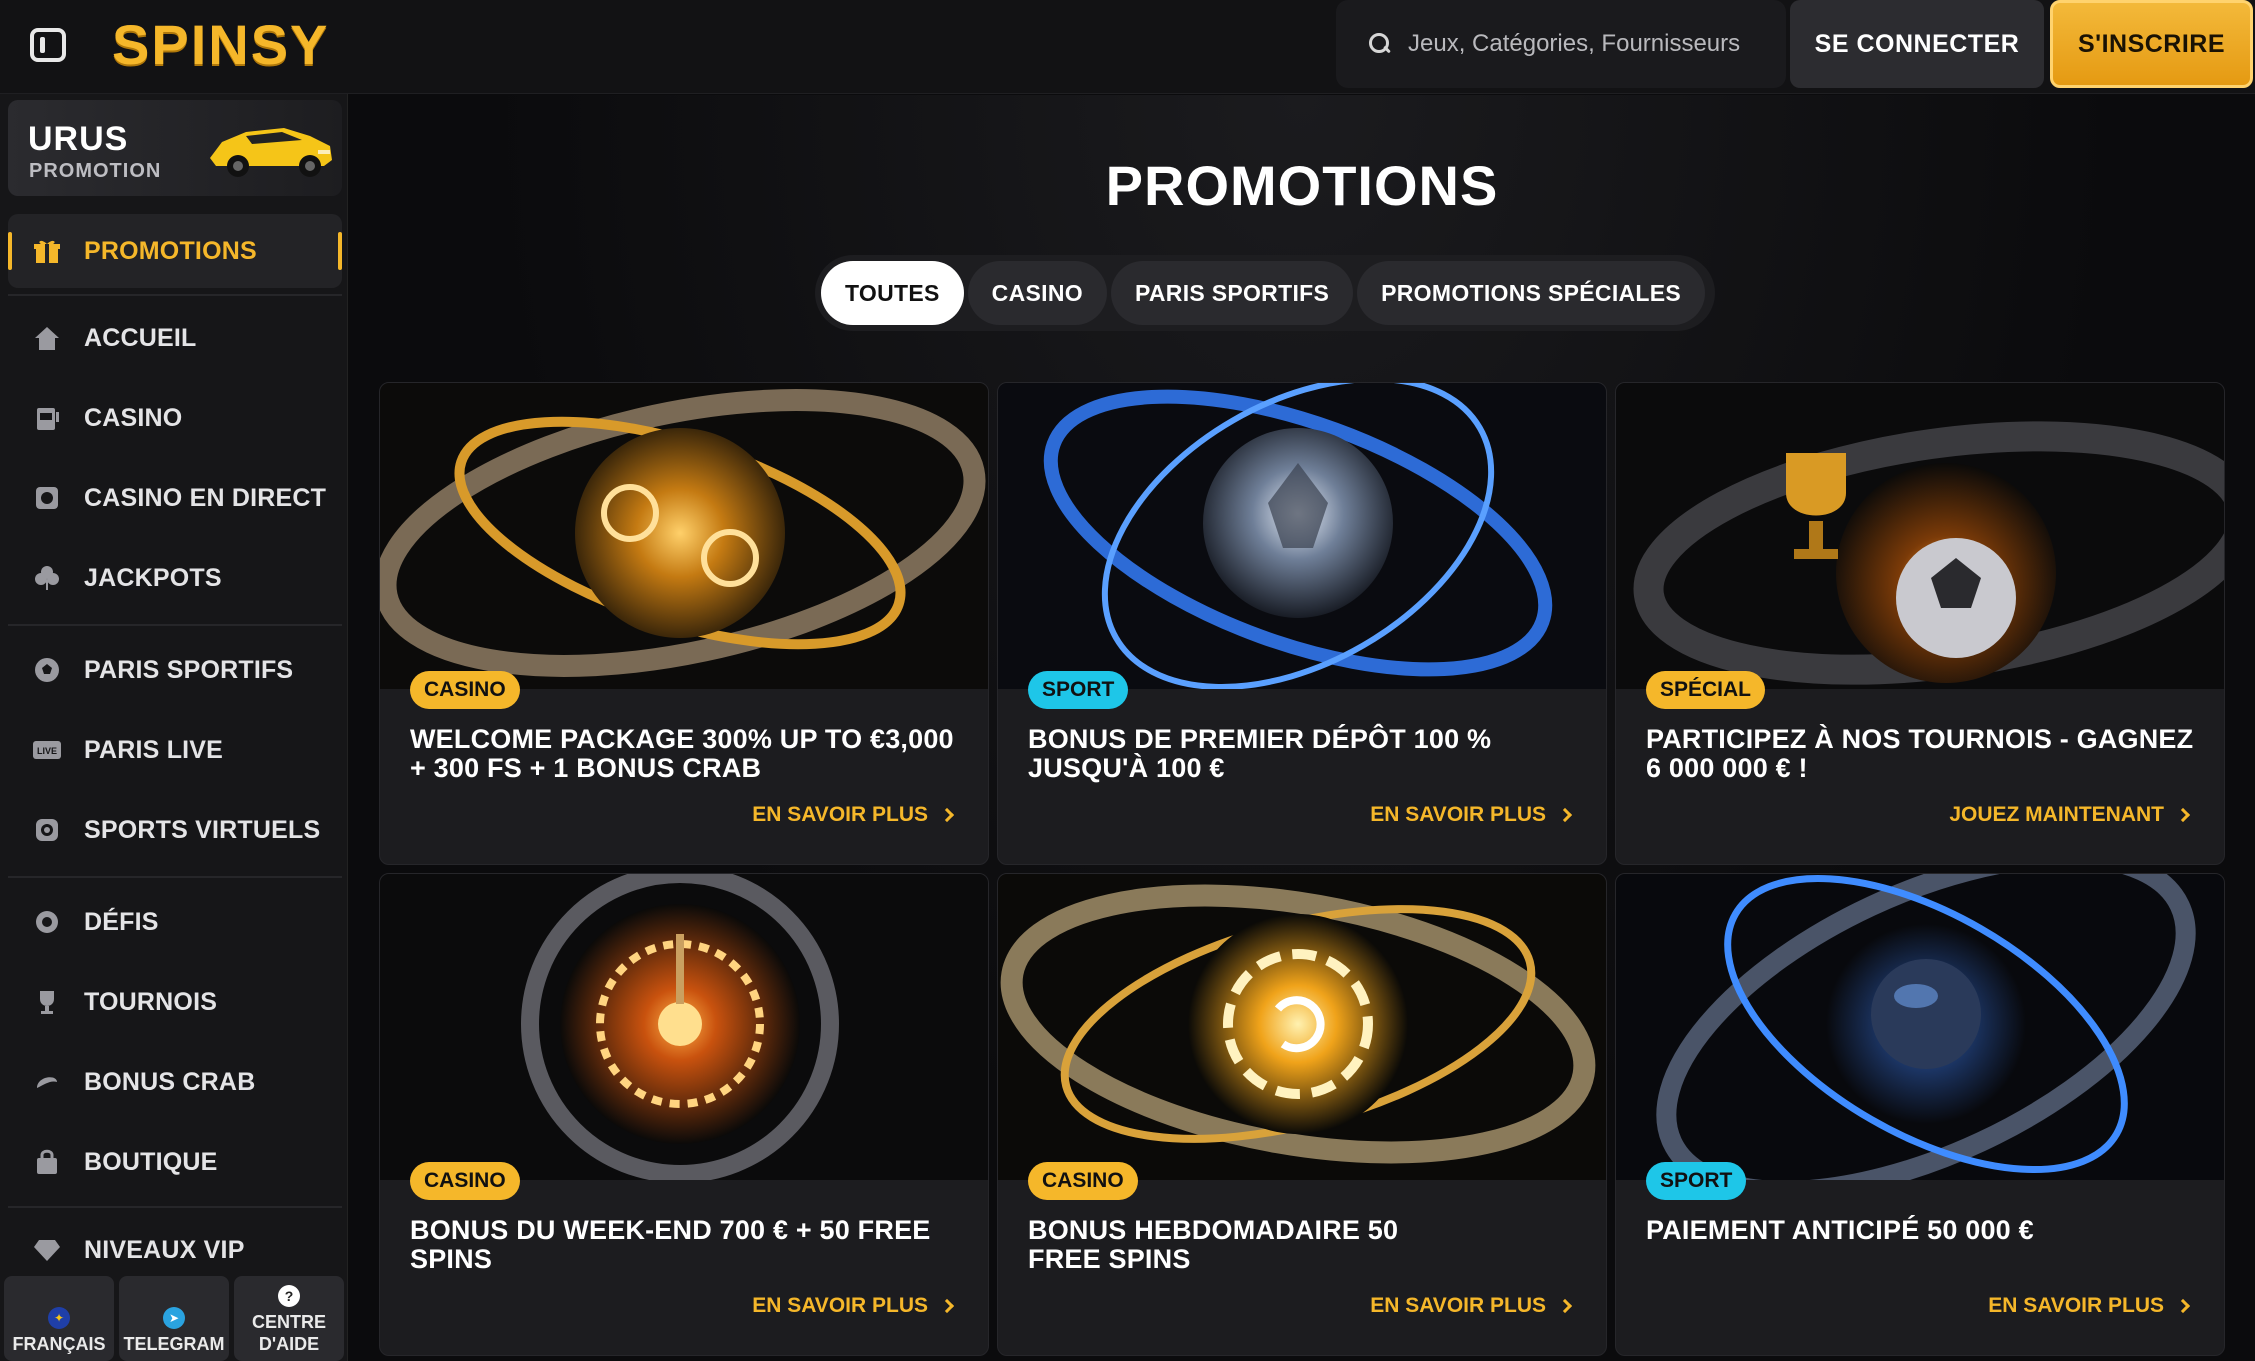 The height and width of the screenshot is (1361, 2255). I want to click on sidebar-item-paris-live: LIVE PARIS LIVE, so click(175, 750).